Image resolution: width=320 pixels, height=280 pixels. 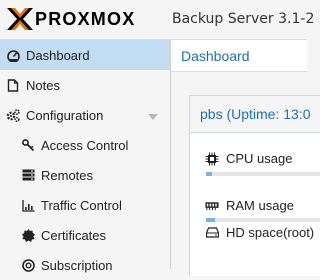 I want to click on proxmox-x-icon, so click(x=20, y=19).